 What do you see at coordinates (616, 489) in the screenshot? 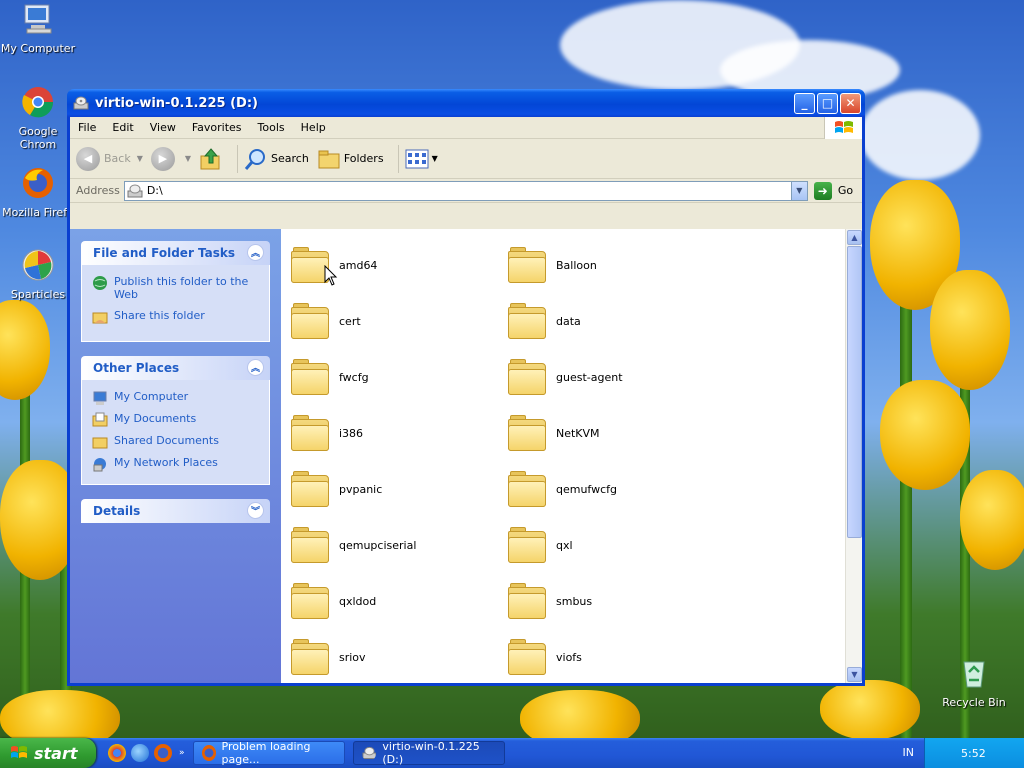
I see `folder-item: qemufwcfg` at bounding box center [616, 489].